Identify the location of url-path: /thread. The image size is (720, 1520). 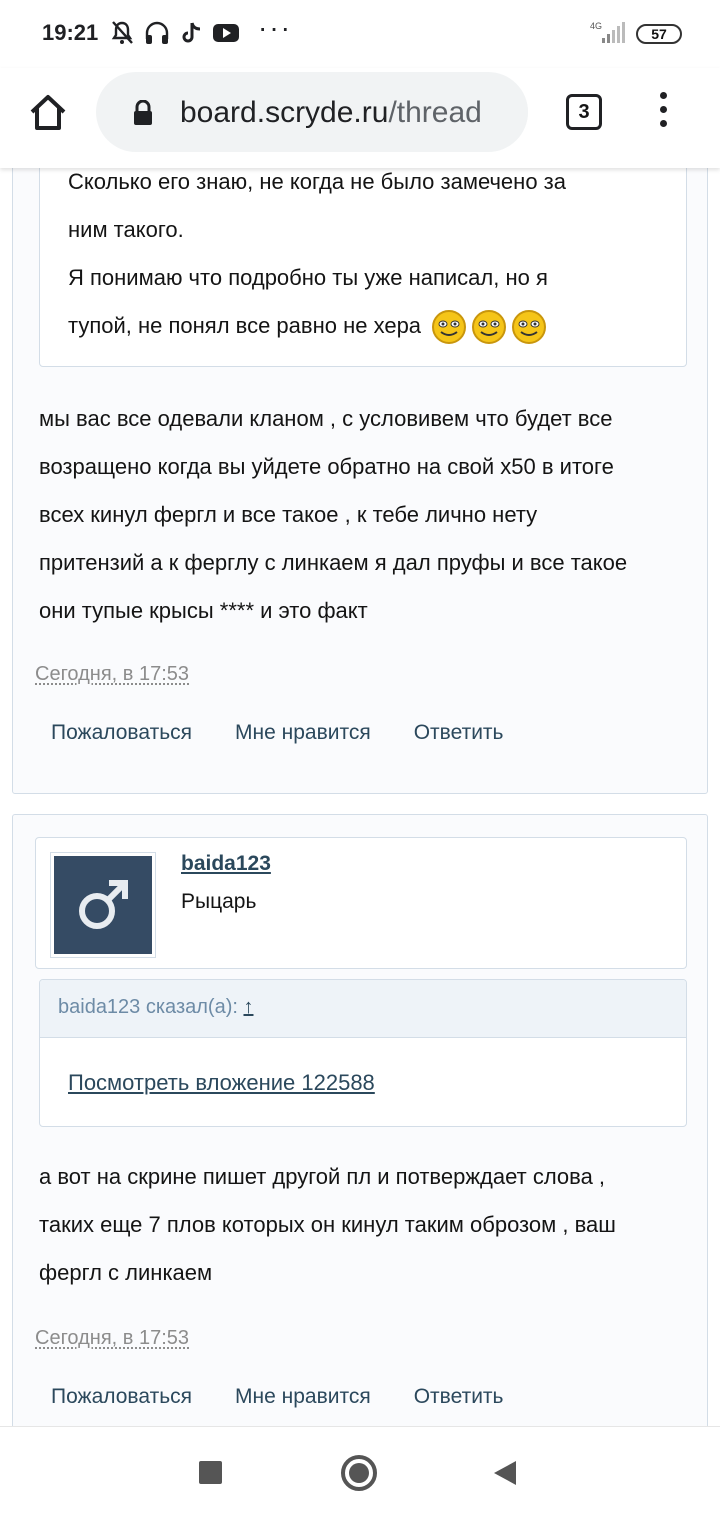
(435, 112).